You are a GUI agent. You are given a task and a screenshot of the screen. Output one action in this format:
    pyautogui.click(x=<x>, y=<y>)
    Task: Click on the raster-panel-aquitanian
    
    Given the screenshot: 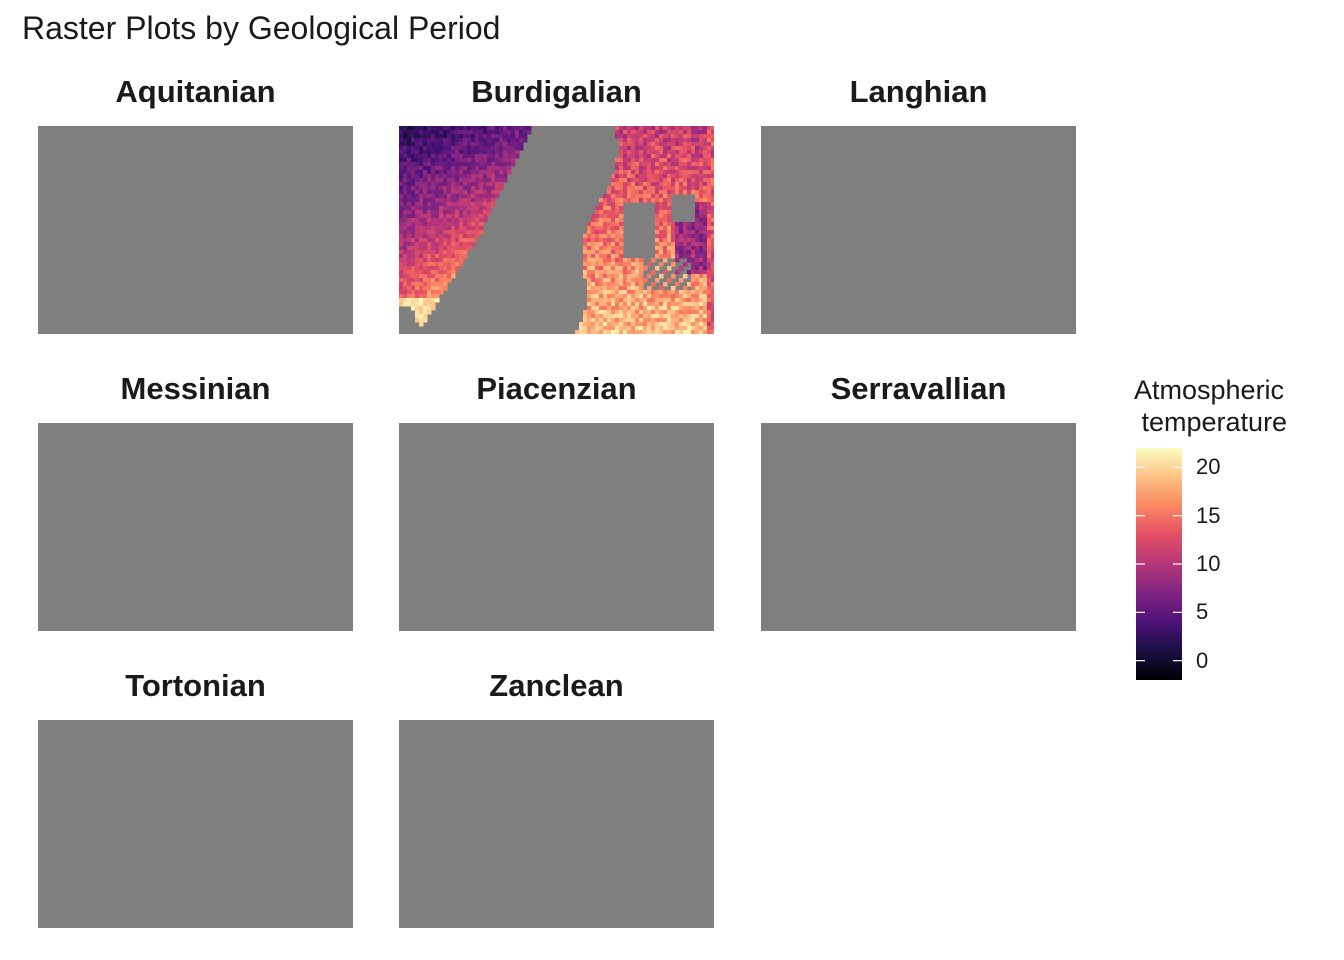 What is the action you would take?
    pyautogui.click(x=195, y=230)
    